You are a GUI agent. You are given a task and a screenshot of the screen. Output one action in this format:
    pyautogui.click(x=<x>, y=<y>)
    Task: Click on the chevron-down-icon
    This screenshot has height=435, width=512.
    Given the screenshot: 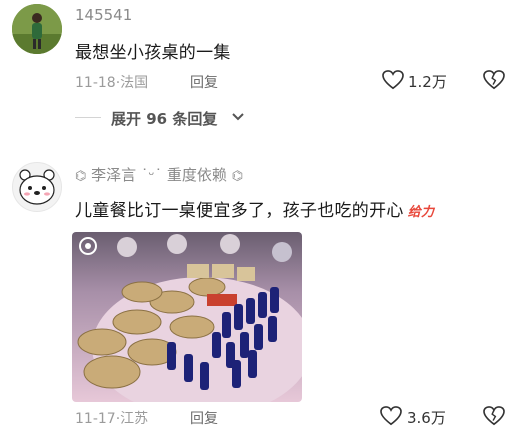 What is the action you would take?
    pyautogui.click(x=238, y=117)
    